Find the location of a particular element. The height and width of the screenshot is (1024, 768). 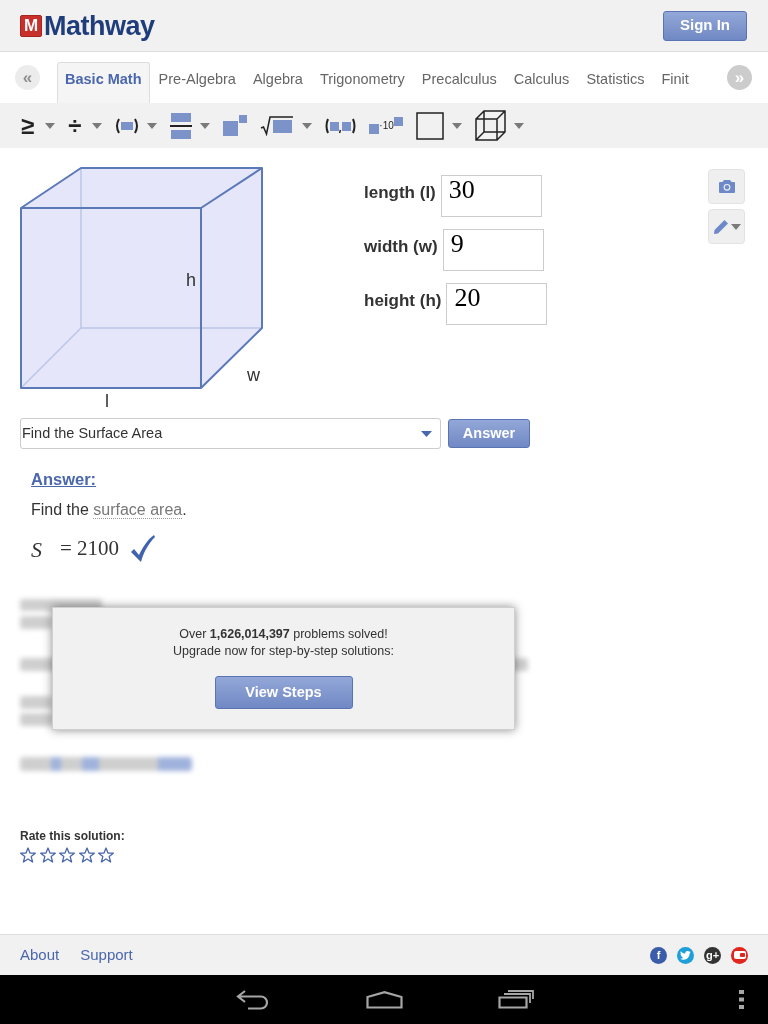

parentheses-icon is located at coordinates (127, 125).